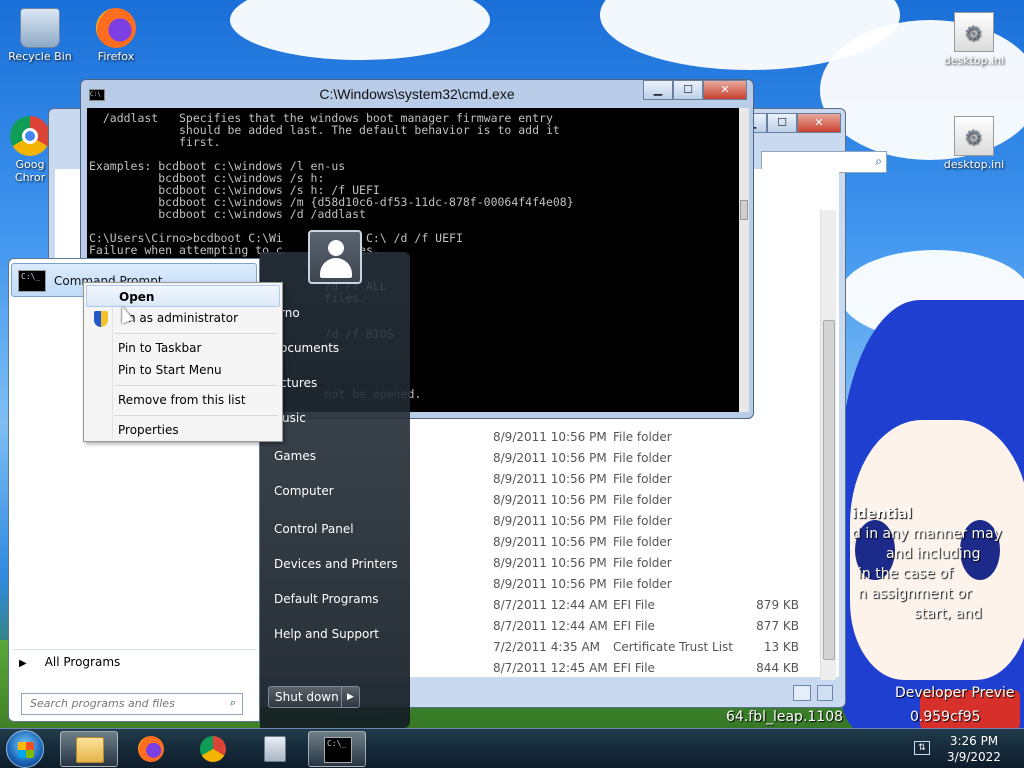 This screenshot has height=768, width=1024. I want to click on user-avatar, so click(335, 257).